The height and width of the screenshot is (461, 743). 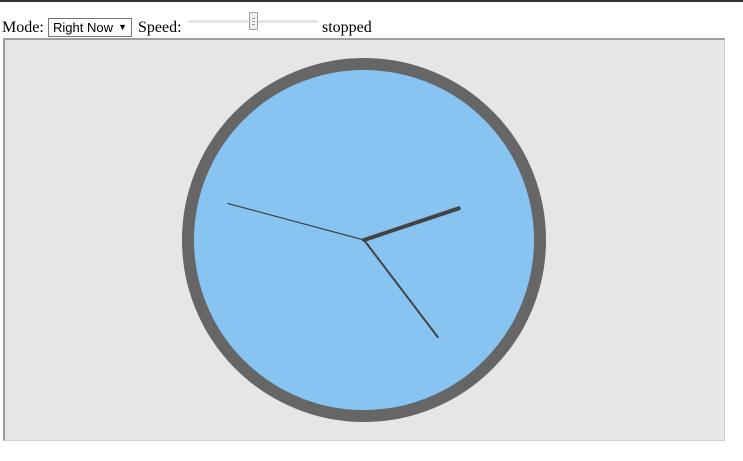 What do you see at coordinates (160, 27) in the screenshot?
I see `speed-label: Speed:` at bounding box center [160, 27].